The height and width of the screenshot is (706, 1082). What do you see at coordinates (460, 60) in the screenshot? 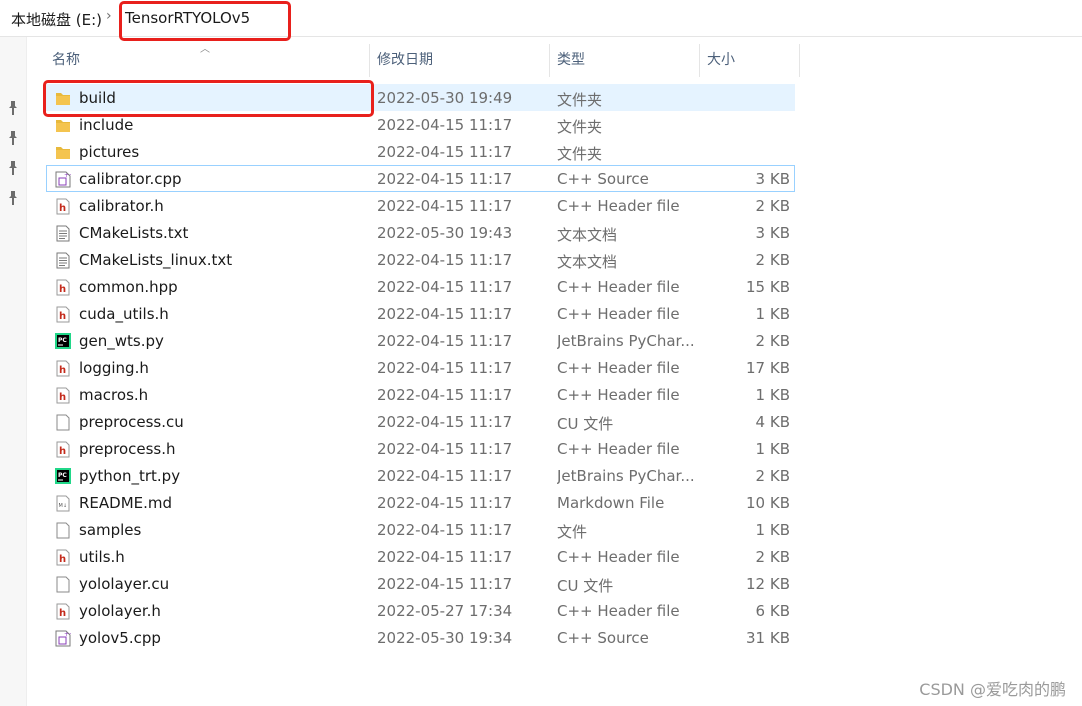
I see `column-header-date: 修改日期` at bounding box center [460, 60].